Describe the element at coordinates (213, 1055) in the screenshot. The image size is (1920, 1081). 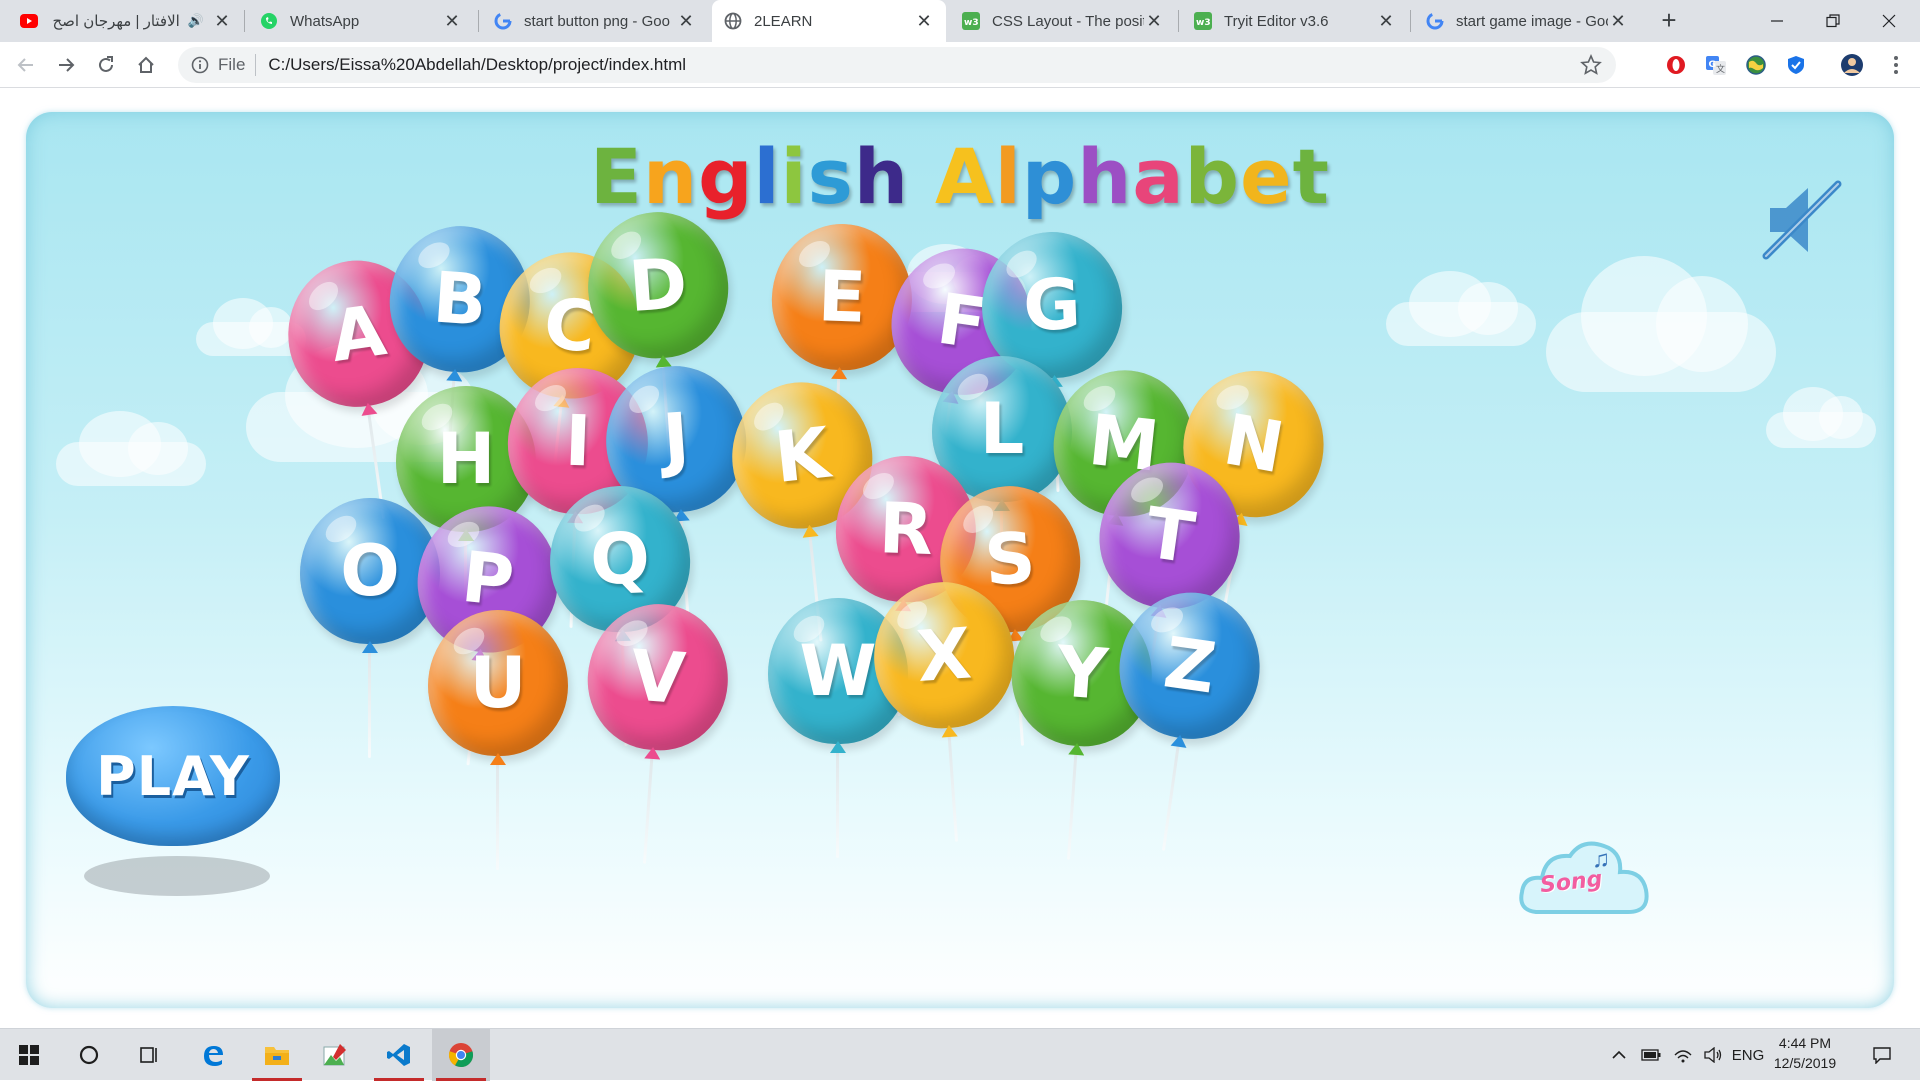
I see `edge-icon` at that location.